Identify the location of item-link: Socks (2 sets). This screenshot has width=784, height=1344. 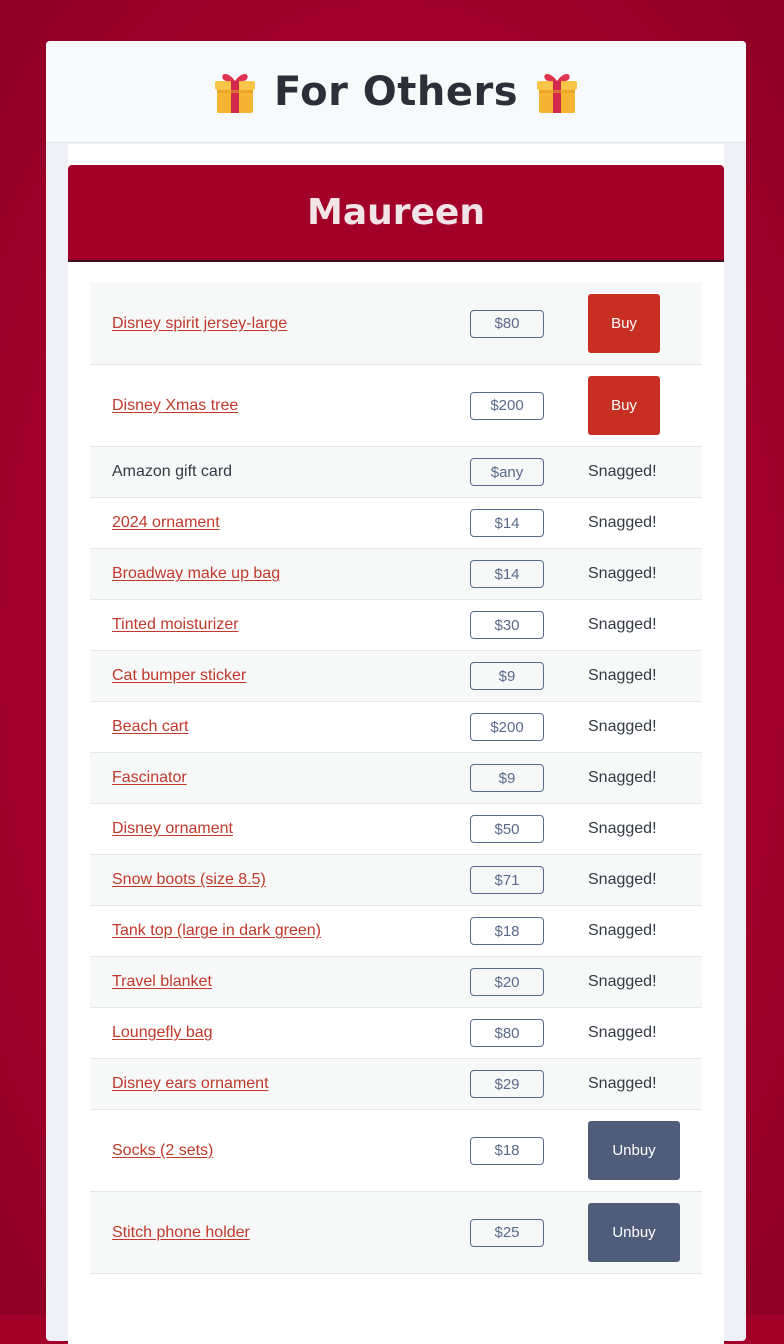
(162, 1151).